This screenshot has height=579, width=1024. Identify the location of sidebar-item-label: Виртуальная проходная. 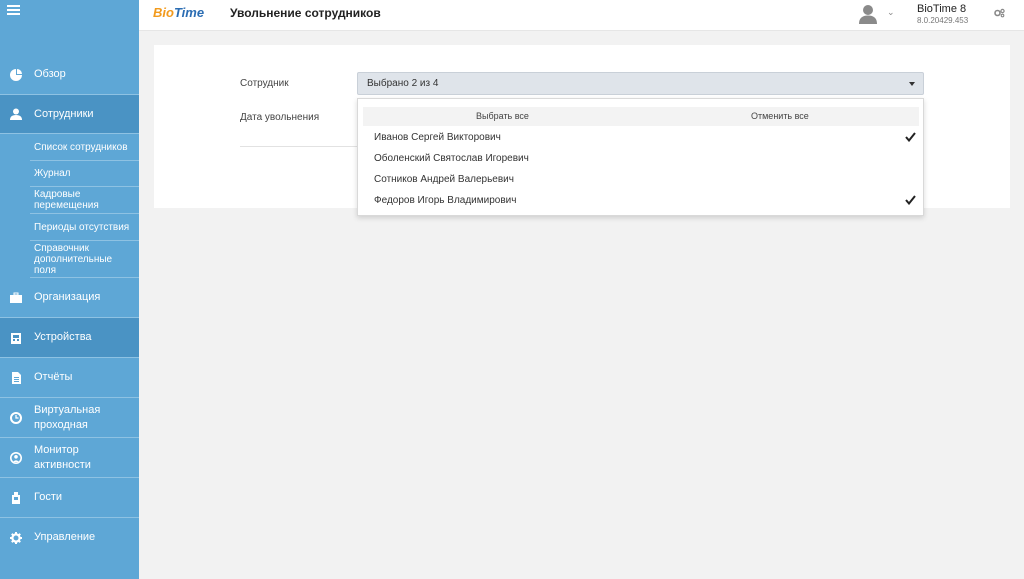
(67, 417).